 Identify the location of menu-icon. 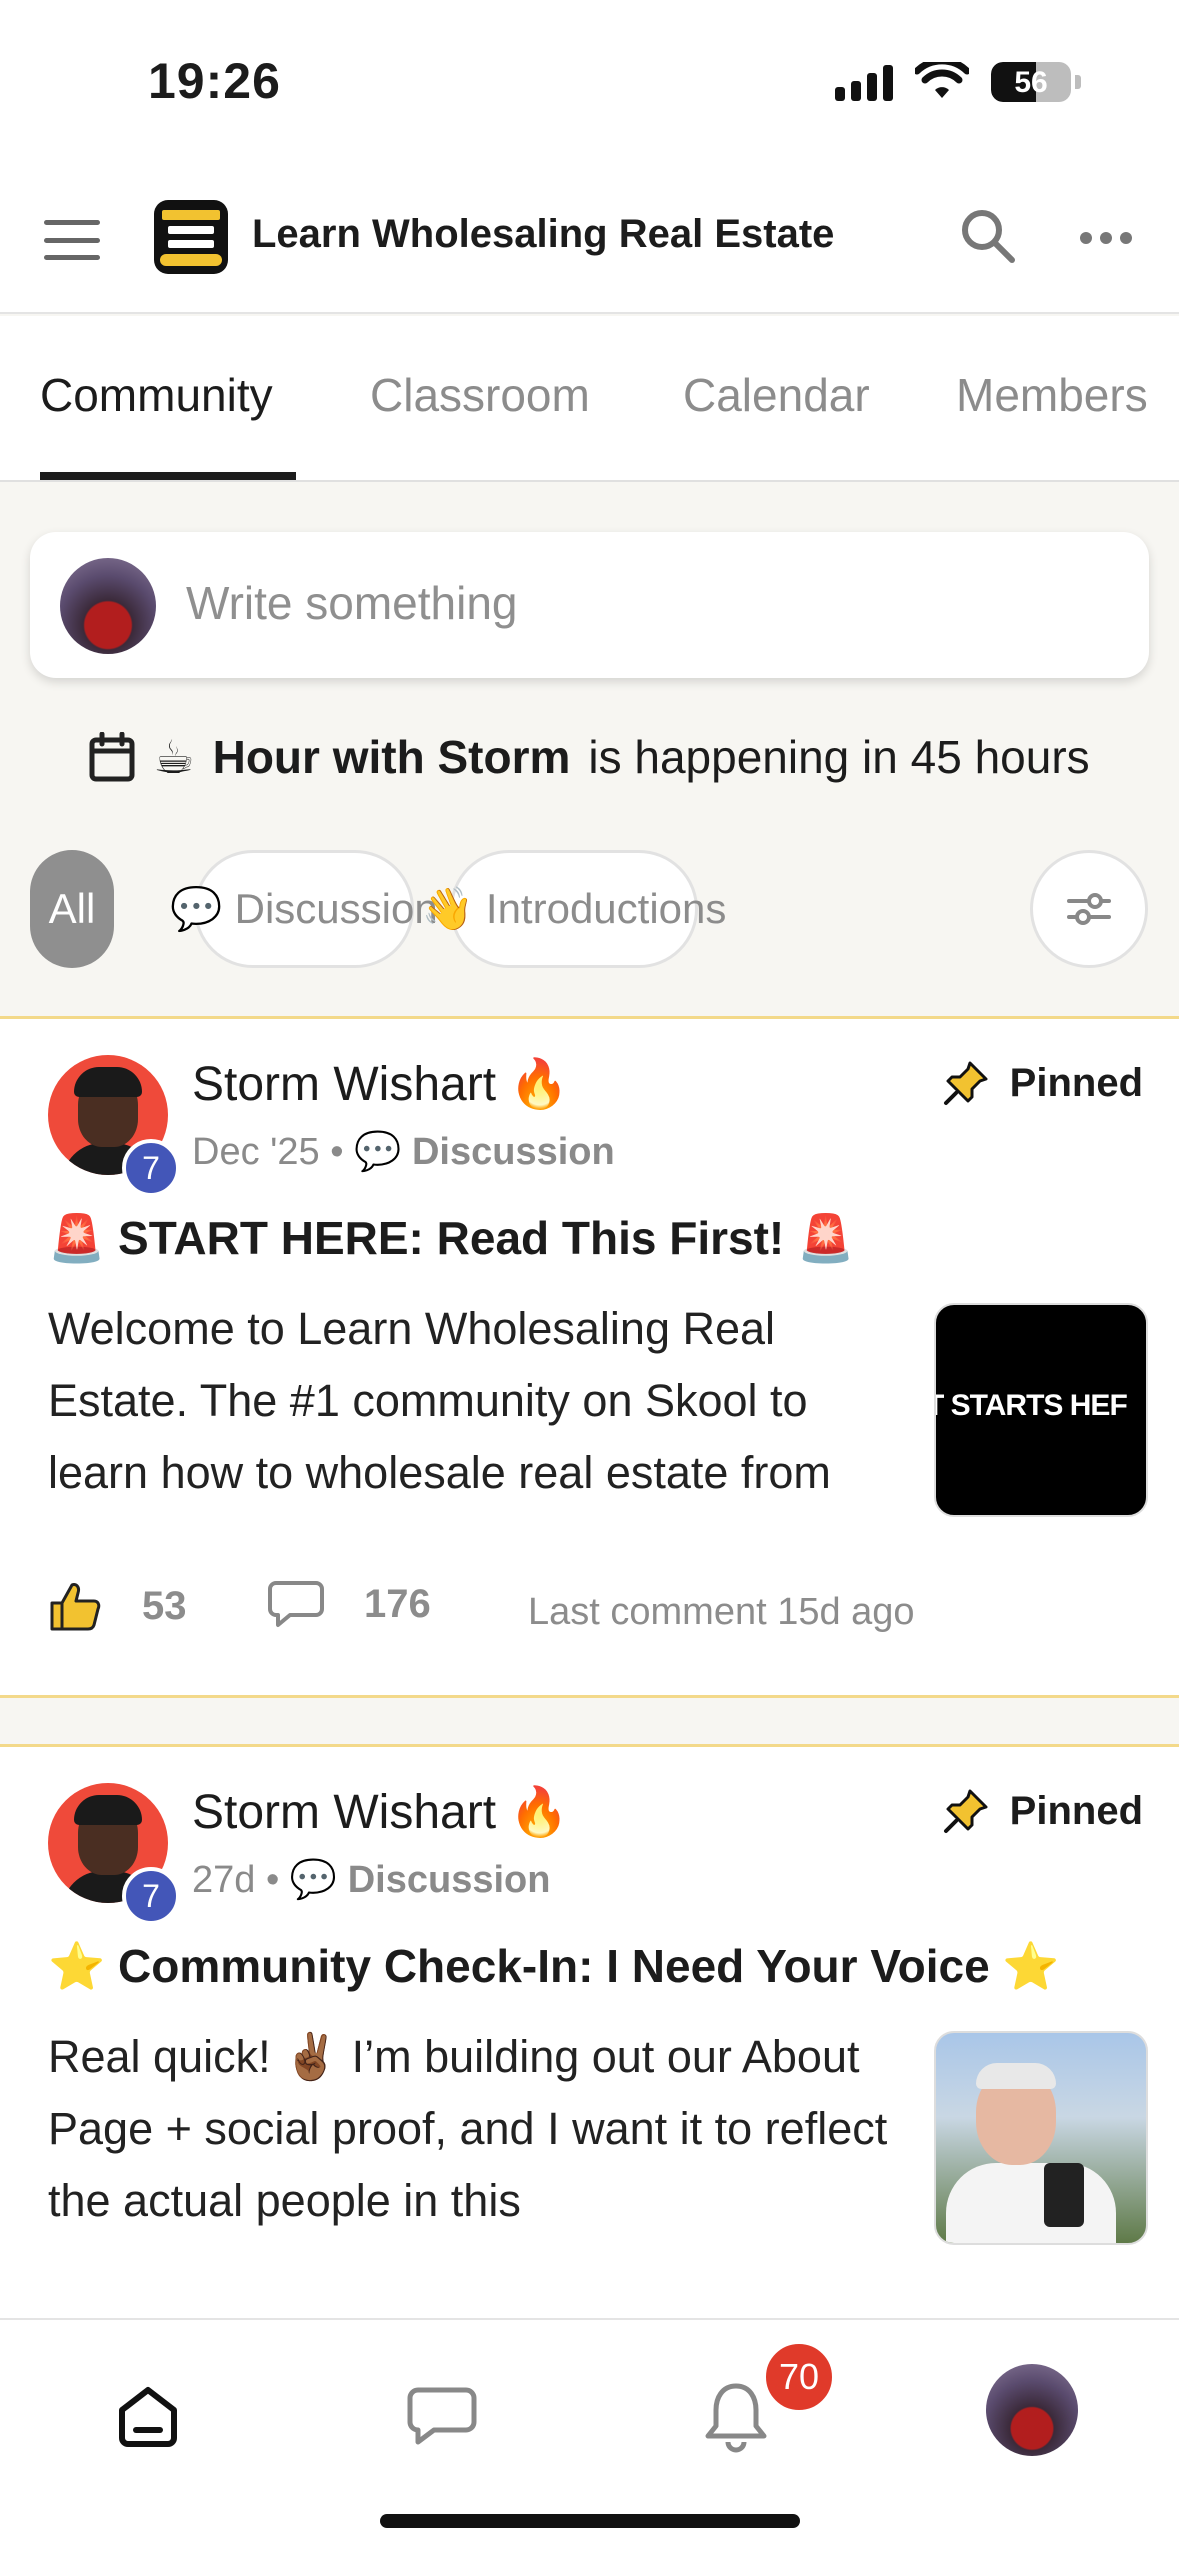
(72, 240).